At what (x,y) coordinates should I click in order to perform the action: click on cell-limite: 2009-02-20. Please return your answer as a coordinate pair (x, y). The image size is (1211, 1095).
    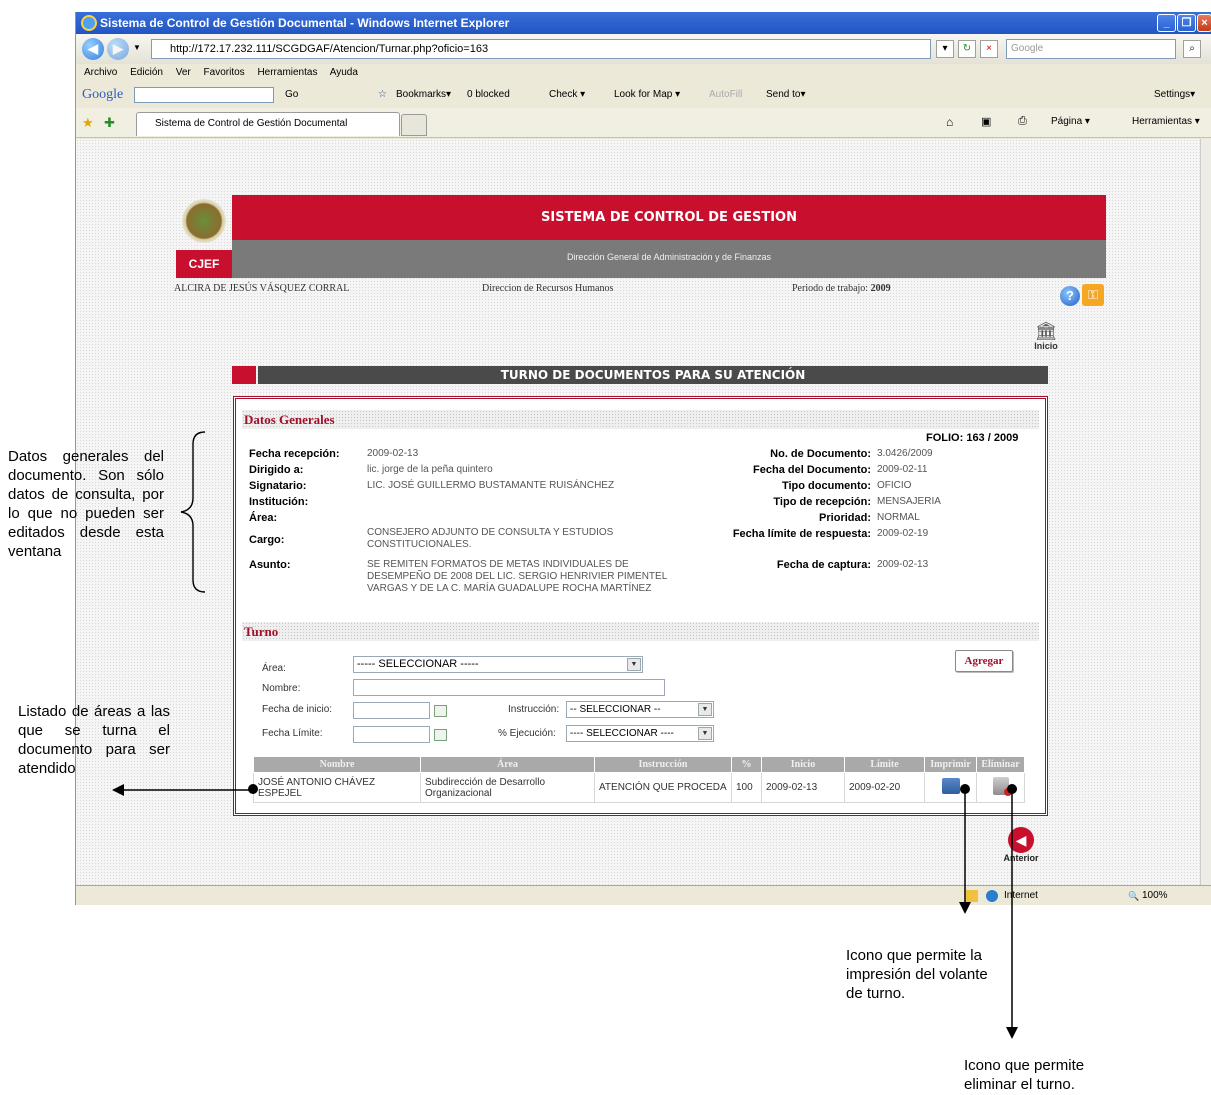
    Looking at the image, I should click on (884, 787).